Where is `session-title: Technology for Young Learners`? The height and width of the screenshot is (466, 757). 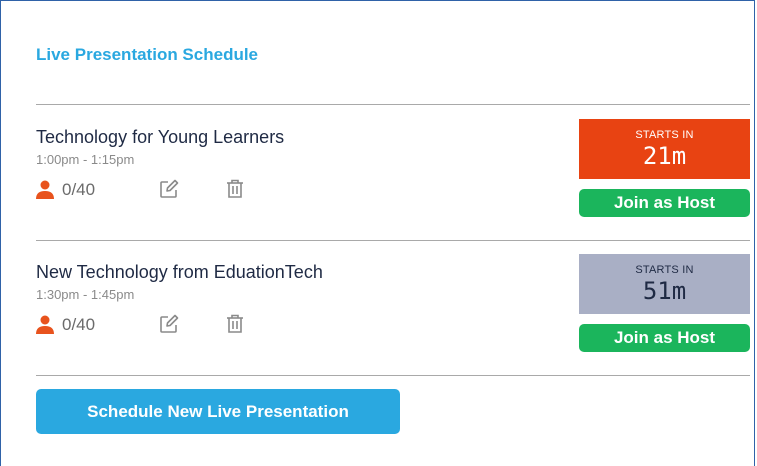 session-title: Technology for Young Learners is located at coordinates (160, 137).